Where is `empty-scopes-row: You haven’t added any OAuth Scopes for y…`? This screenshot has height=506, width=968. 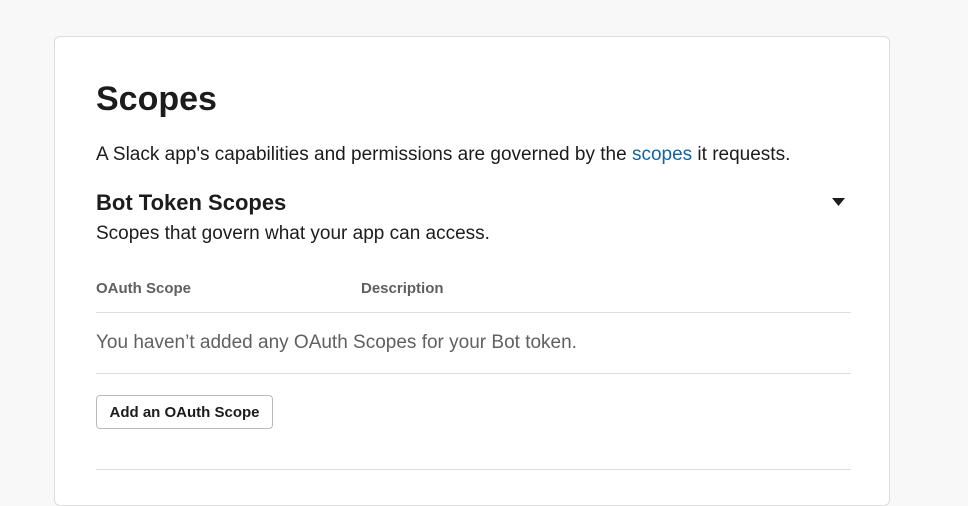
empty-scopes-row: You haven’t added any OAuth Scopes for y… is located at coordinates (473, 343).